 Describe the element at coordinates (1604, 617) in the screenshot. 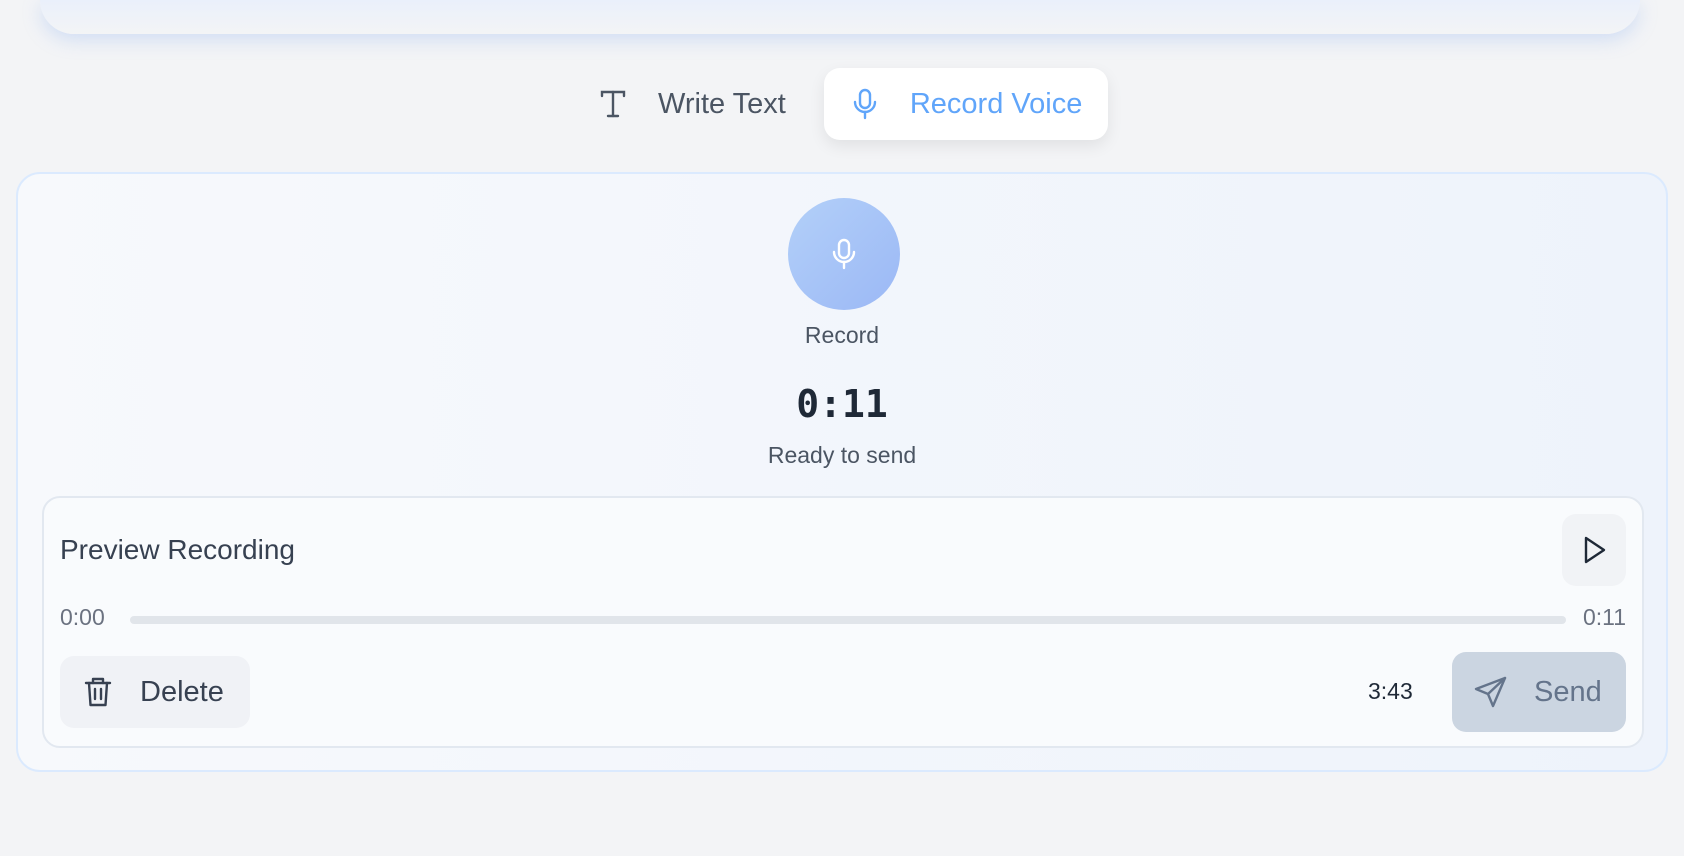

I see `total-time: 0:11` at that location.